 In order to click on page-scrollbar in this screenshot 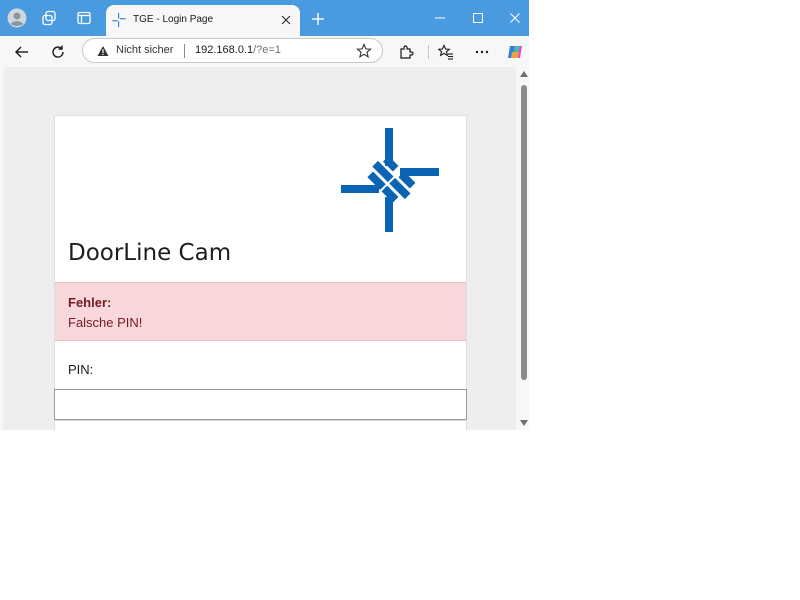, I will do `click(523, 248)`.